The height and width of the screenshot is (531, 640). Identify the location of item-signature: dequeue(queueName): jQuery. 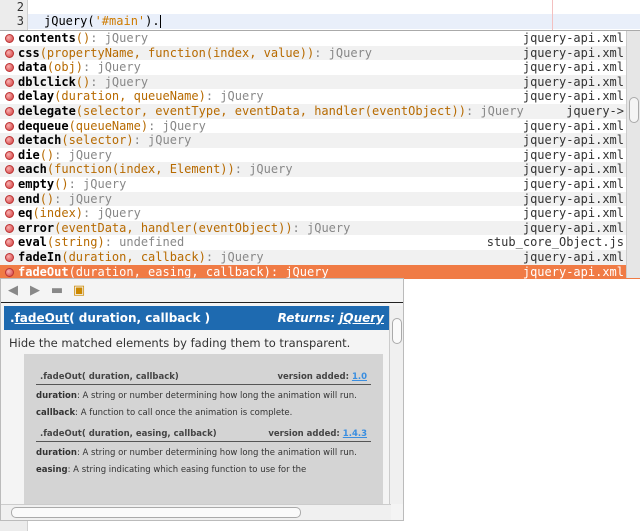
(112, 126).